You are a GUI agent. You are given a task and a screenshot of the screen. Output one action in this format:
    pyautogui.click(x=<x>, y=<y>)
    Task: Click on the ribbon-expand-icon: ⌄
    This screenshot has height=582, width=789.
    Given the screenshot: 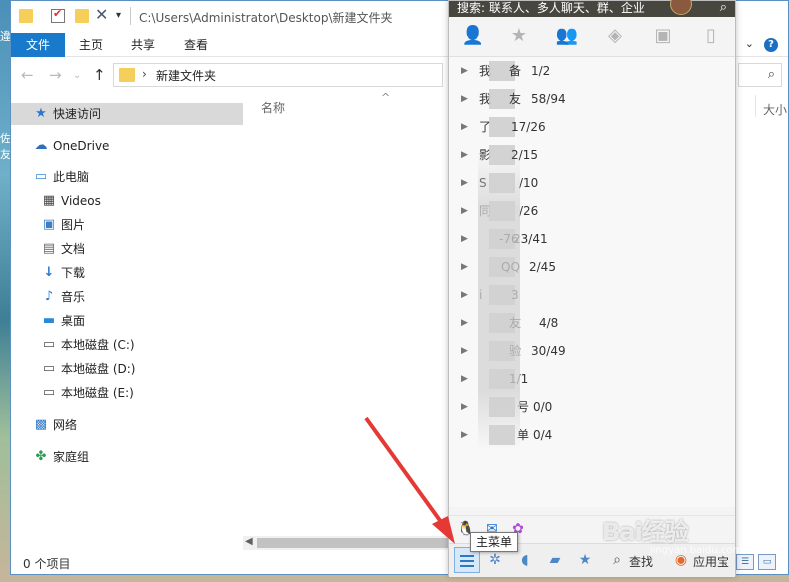 What is the action you would take?
    pyautogui.click(x=749, y=43)
    